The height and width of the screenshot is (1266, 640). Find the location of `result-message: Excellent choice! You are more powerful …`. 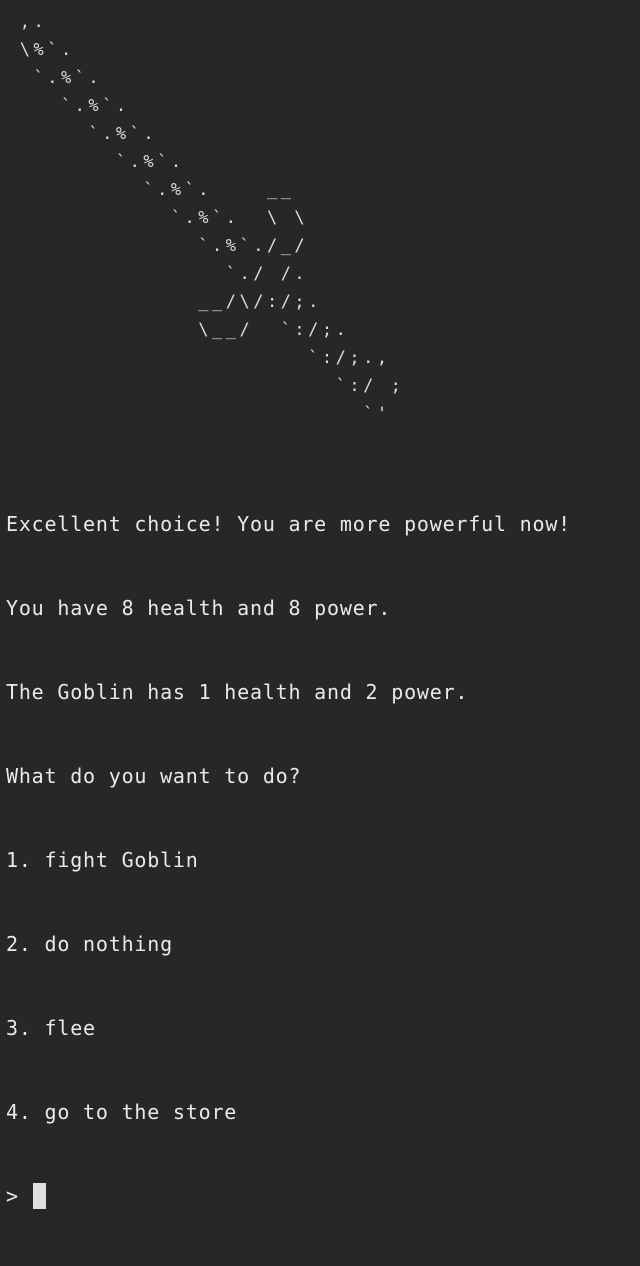

result-message: Excellent choice! You are more powerful … is located at coordinates (289, 524).